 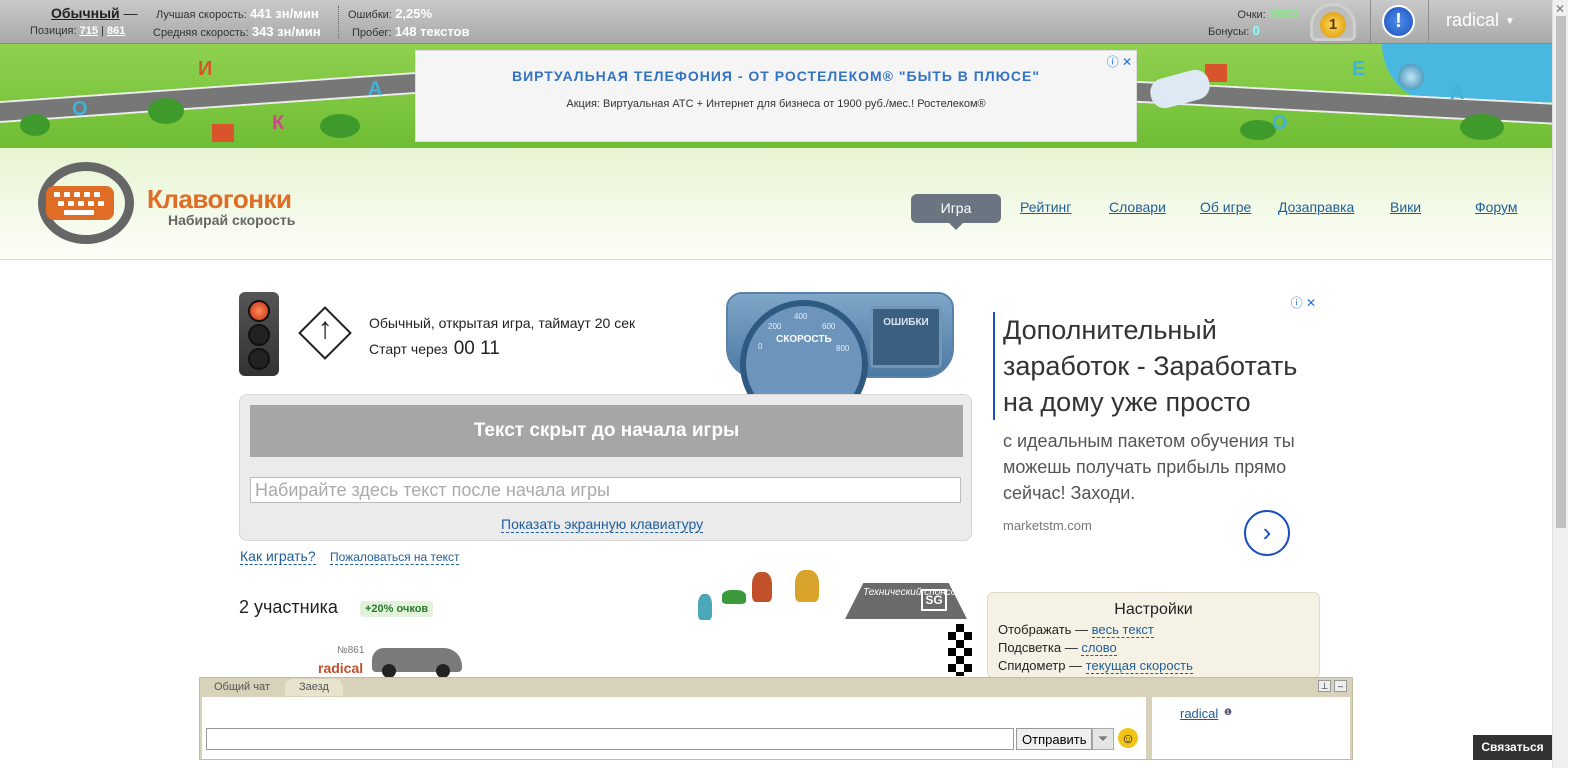 I want to click on traffic-light-icon, so click(x=259, y=334).